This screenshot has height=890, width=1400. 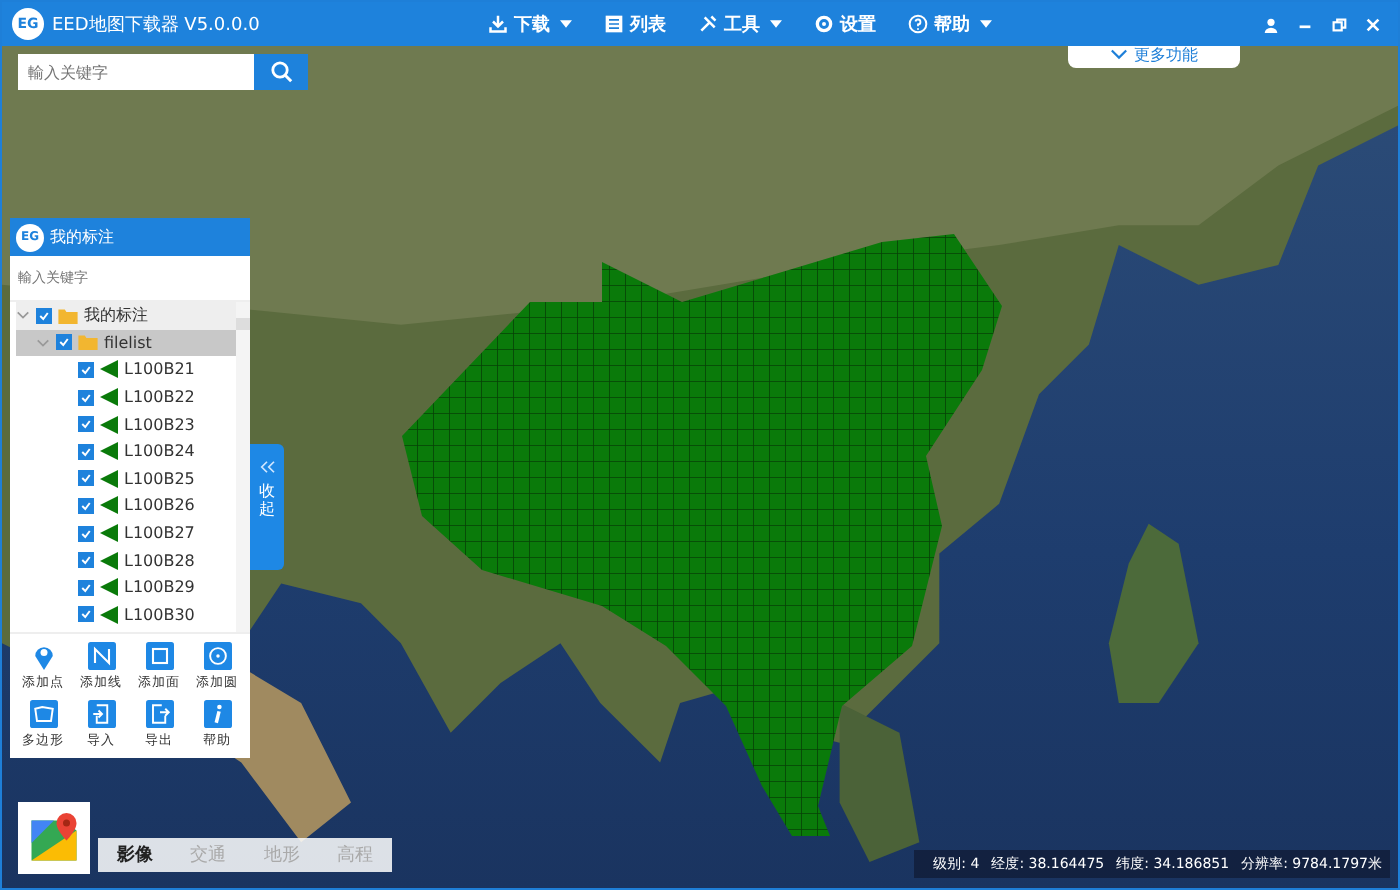 What do you see at coordinates (159, 369) in the screenshot?
I see `tree-label: L100B21` at bounding box center [159, 369].